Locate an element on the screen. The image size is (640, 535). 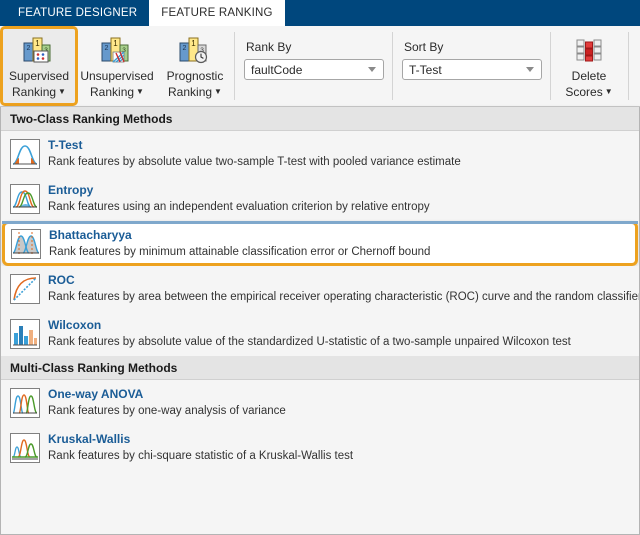
gallery-item-bhattacharyya-title: Bhattacharyya is located at coordinates (90, 235).